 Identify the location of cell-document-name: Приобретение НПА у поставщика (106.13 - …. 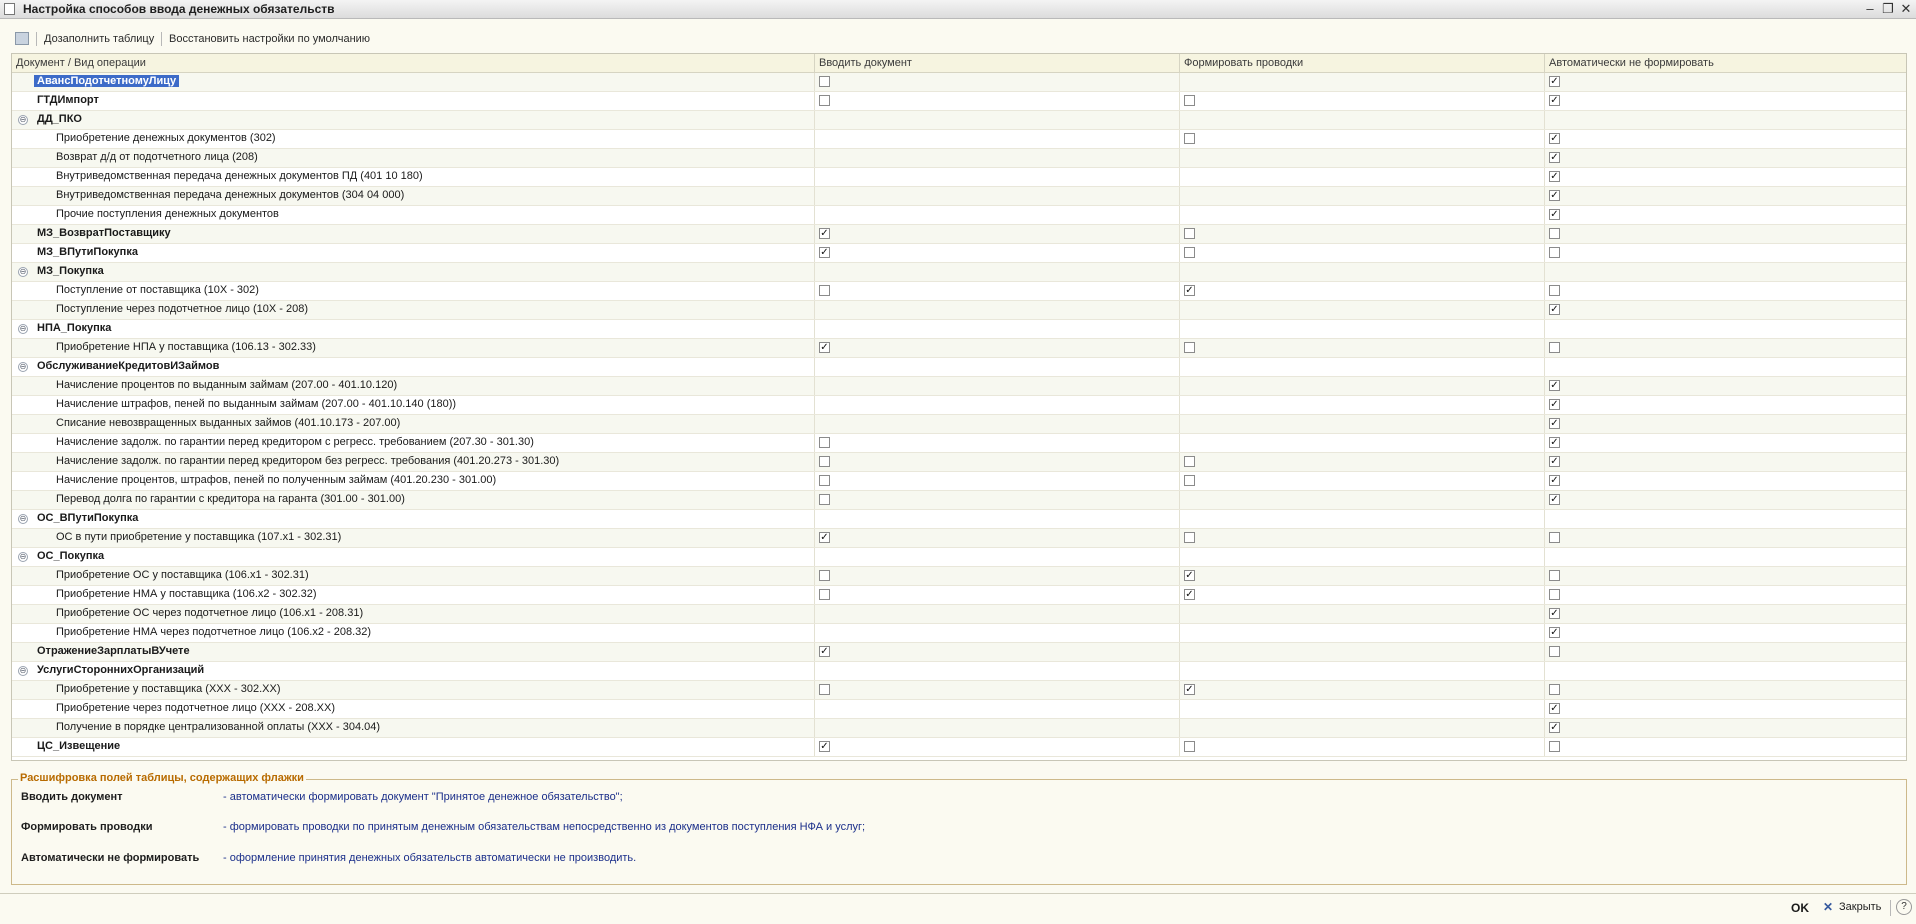
(413, 348).